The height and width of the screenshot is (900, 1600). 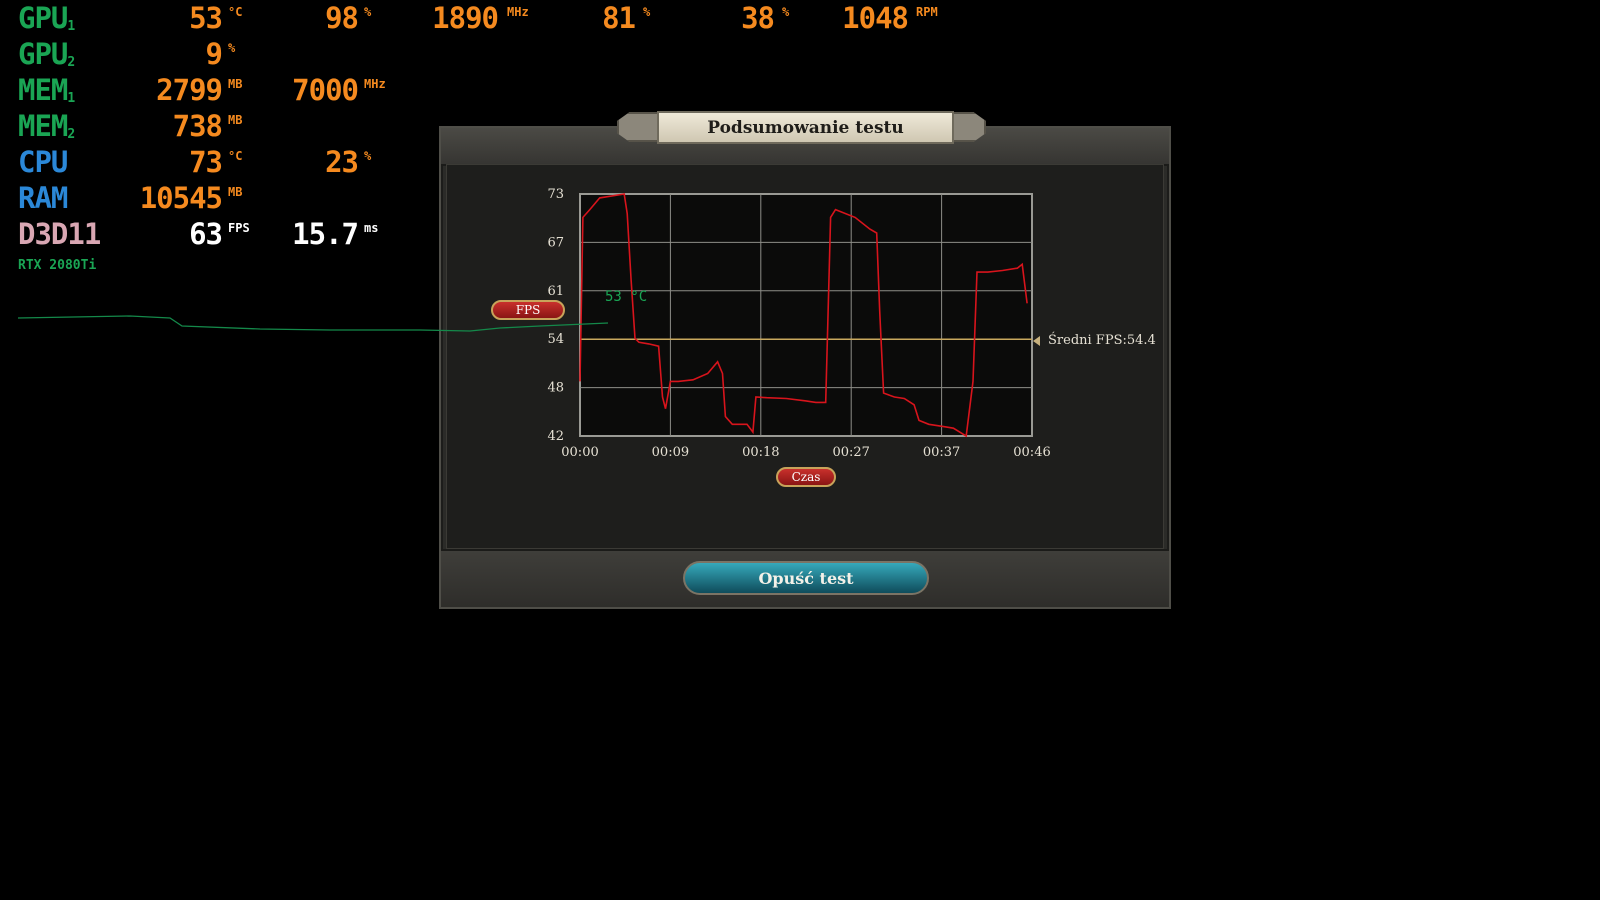 I want to click on y-tick-label: 42, so click(x=555, y=436).